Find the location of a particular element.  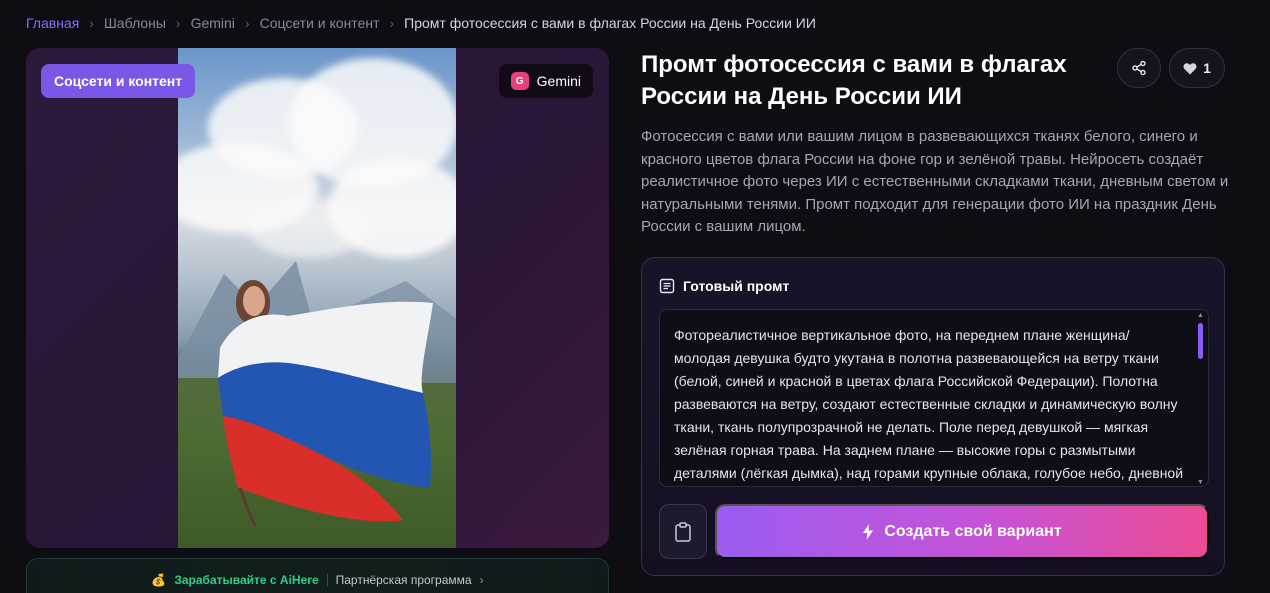

scrollbar-thumb is located at coordinates (1200, 341).